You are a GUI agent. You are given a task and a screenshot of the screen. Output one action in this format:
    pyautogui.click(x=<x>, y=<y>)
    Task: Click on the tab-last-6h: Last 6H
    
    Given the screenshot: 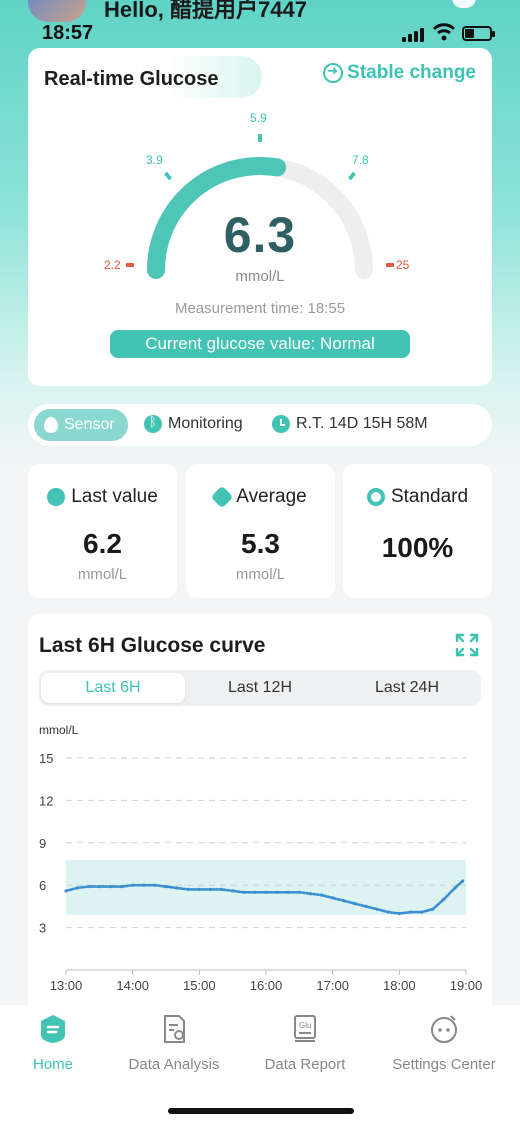 What is the action you would take?
    pyautogui.click(x=113, y=688)
    